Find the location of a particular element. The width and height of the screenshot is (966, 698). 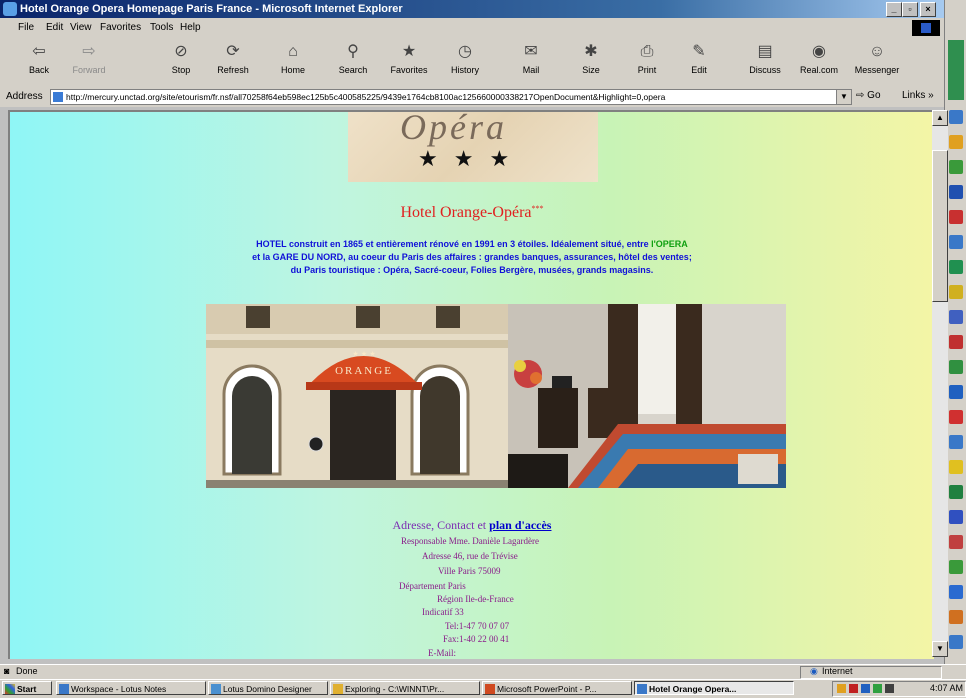

menu-file: File is located at coordinates (26, 27).